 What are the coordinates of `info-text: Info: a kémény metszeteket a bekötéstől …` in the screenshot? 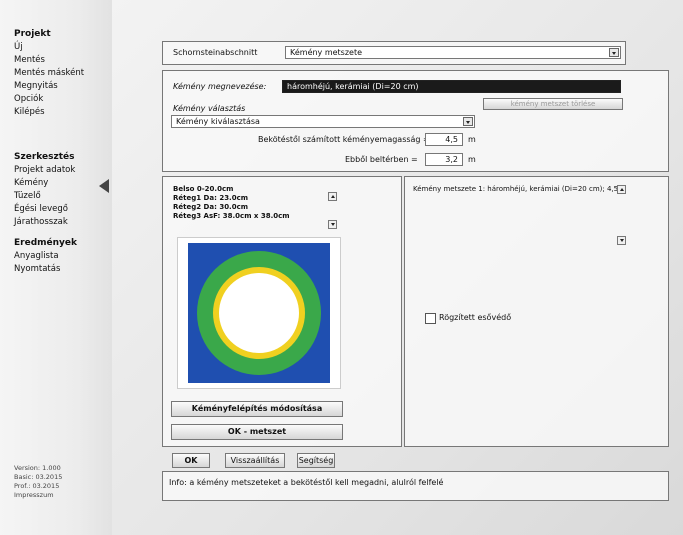 It's located at (306, 482).